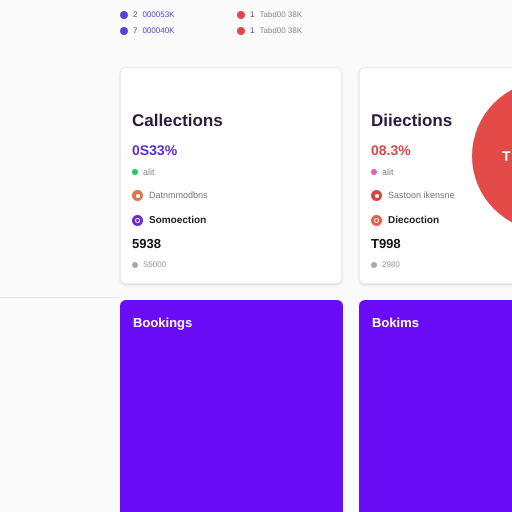 The image size is (512, 512). Describe the element at coordinates (135, 14) in the screenshot. I see `item-index: 2` at that location.